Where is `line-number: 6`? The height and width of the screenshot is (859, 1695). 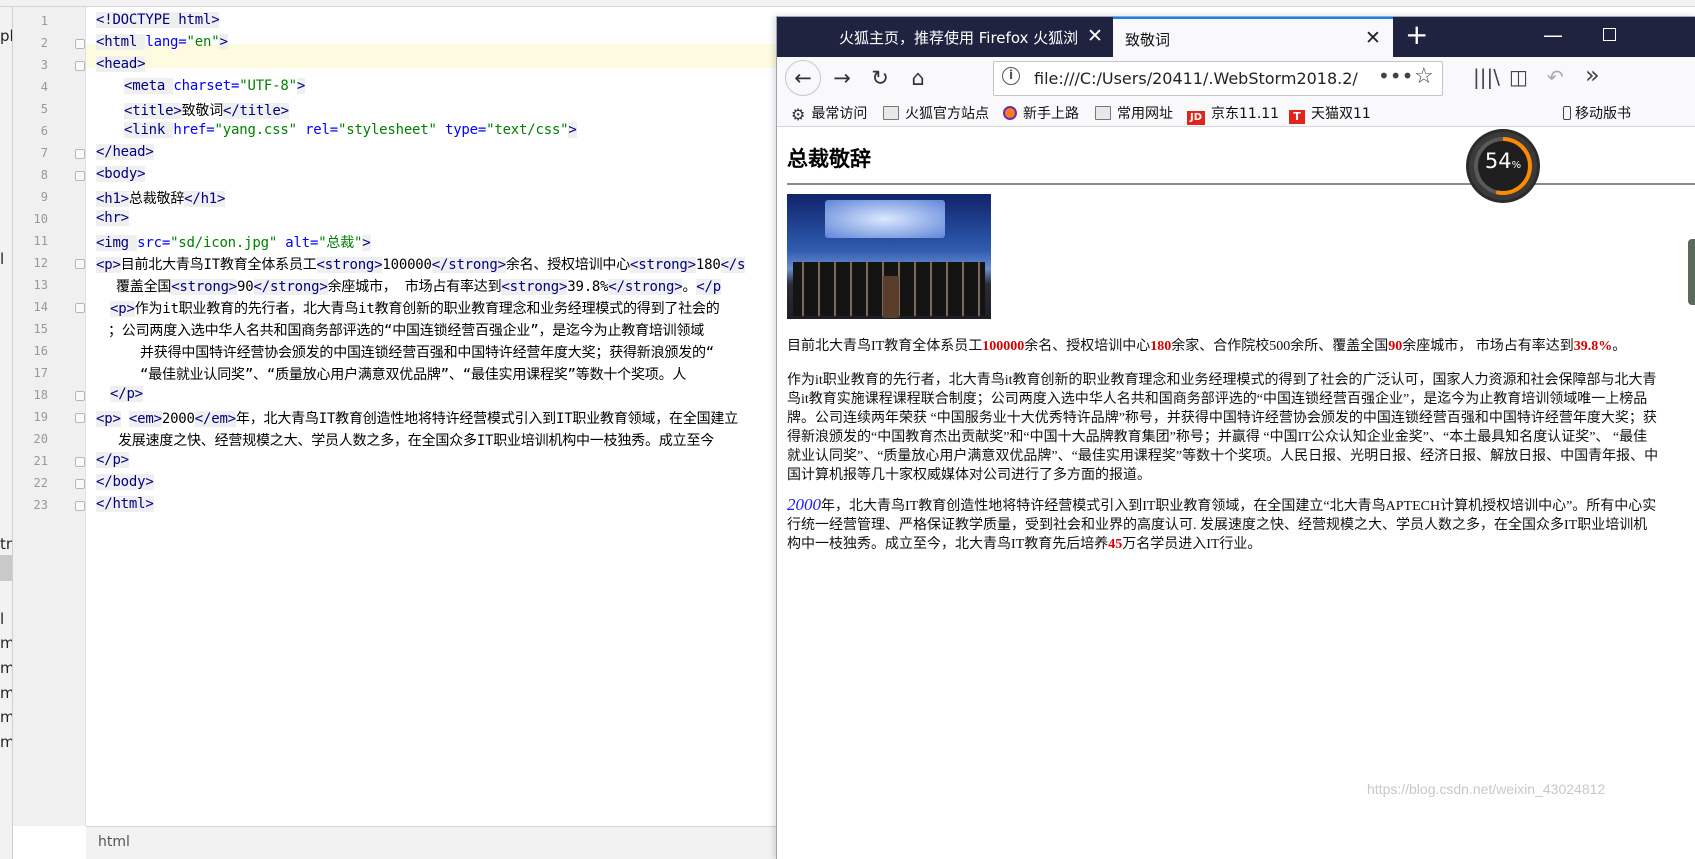 line-number: 6 is located at coordinates (37, 131).